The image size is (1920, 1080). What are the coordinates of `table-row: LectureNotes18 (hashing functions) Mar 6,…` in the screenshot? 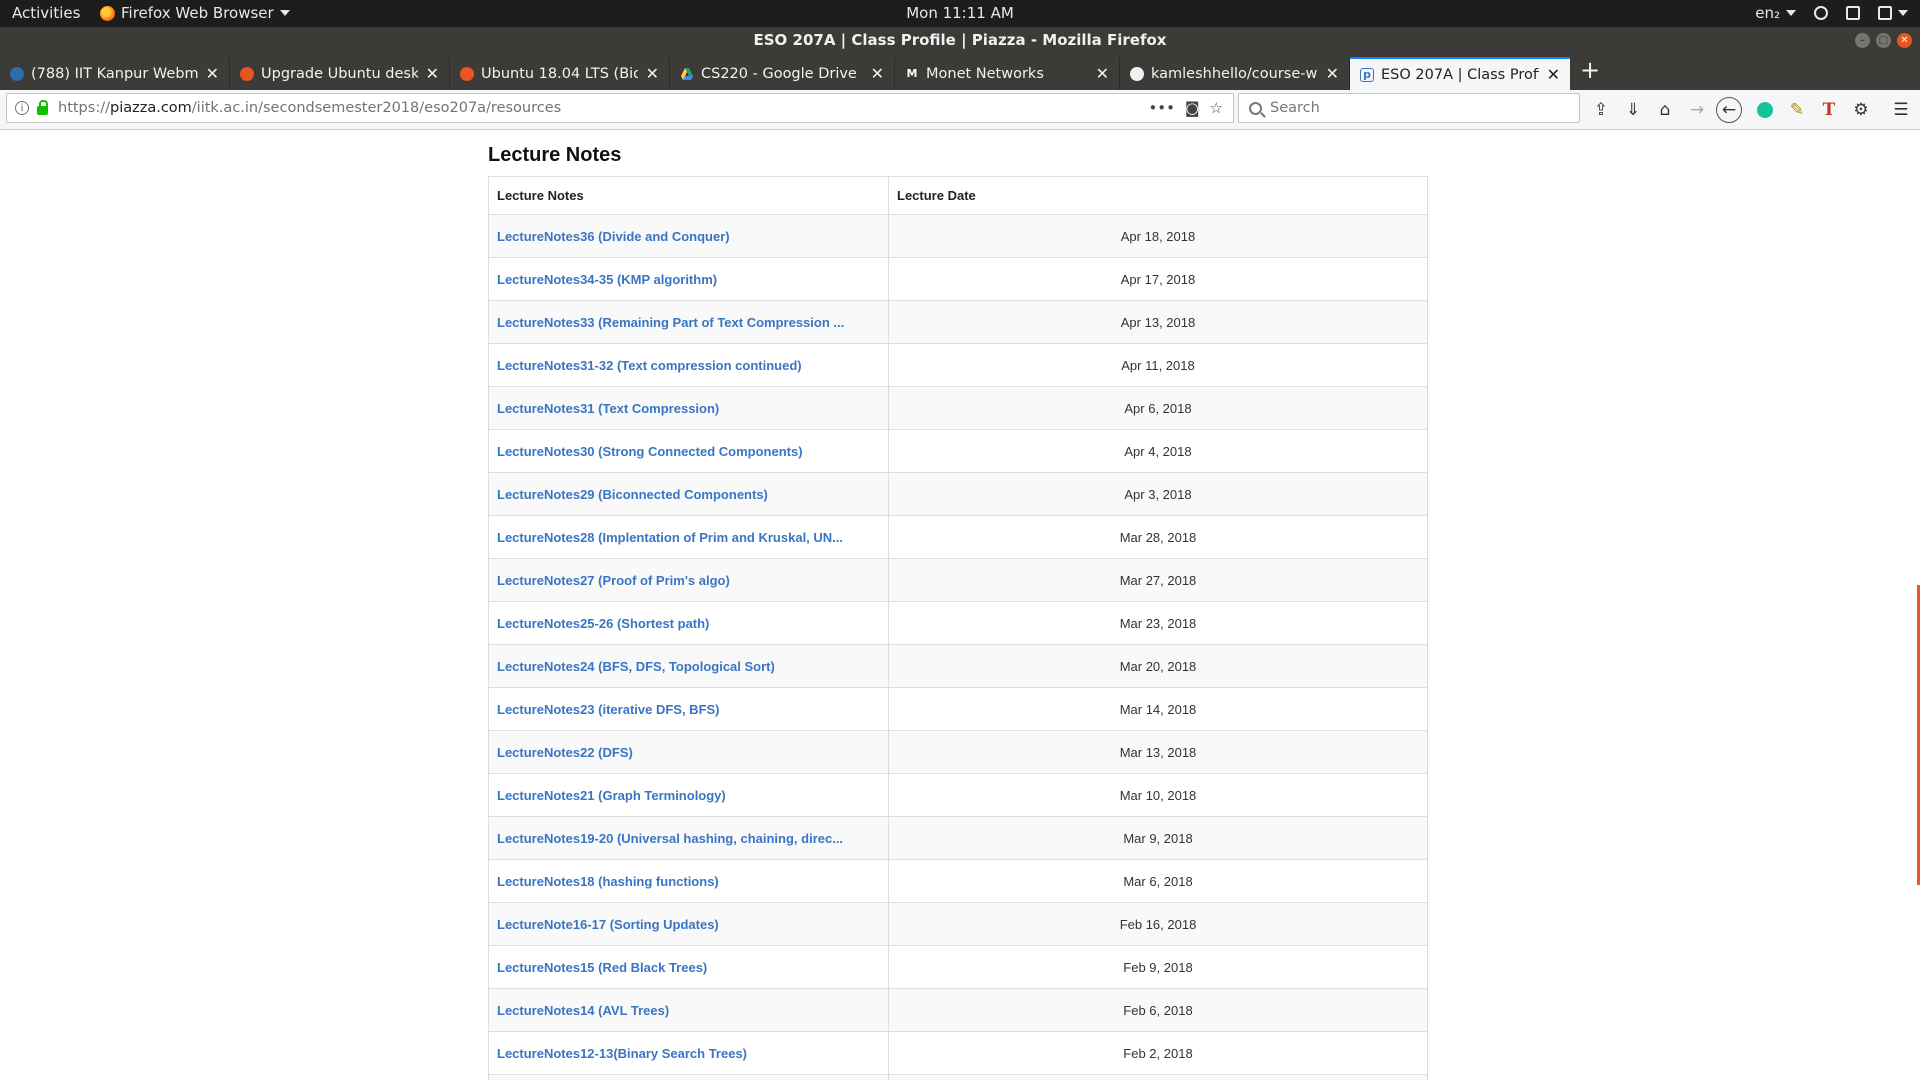 It's located at (958, 881).